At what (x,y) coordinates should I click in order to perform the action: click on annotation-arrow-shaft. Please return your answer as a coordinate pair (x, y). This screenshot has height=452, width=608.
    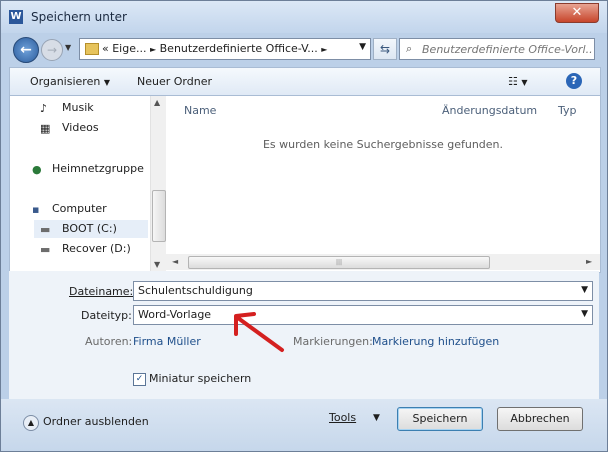
    Looking at the image, I should click on (260, 334).